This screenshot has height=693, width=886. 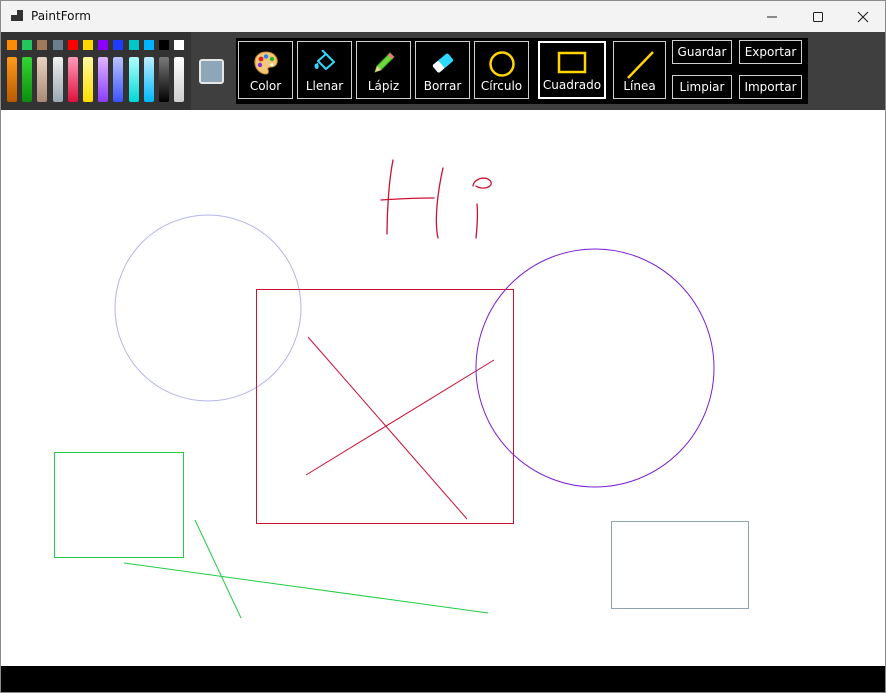 I want to click on fill-tool-button: Llenar, so click(x=324, y=70).